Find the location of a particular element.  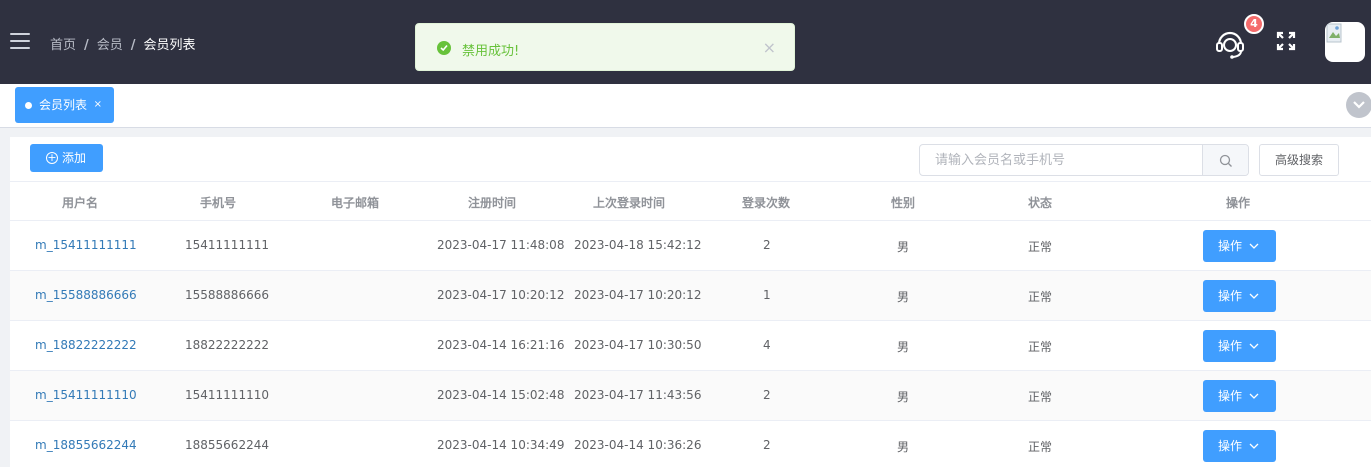

column-header-phone: 手机号 is located at coordinates (218, 203).